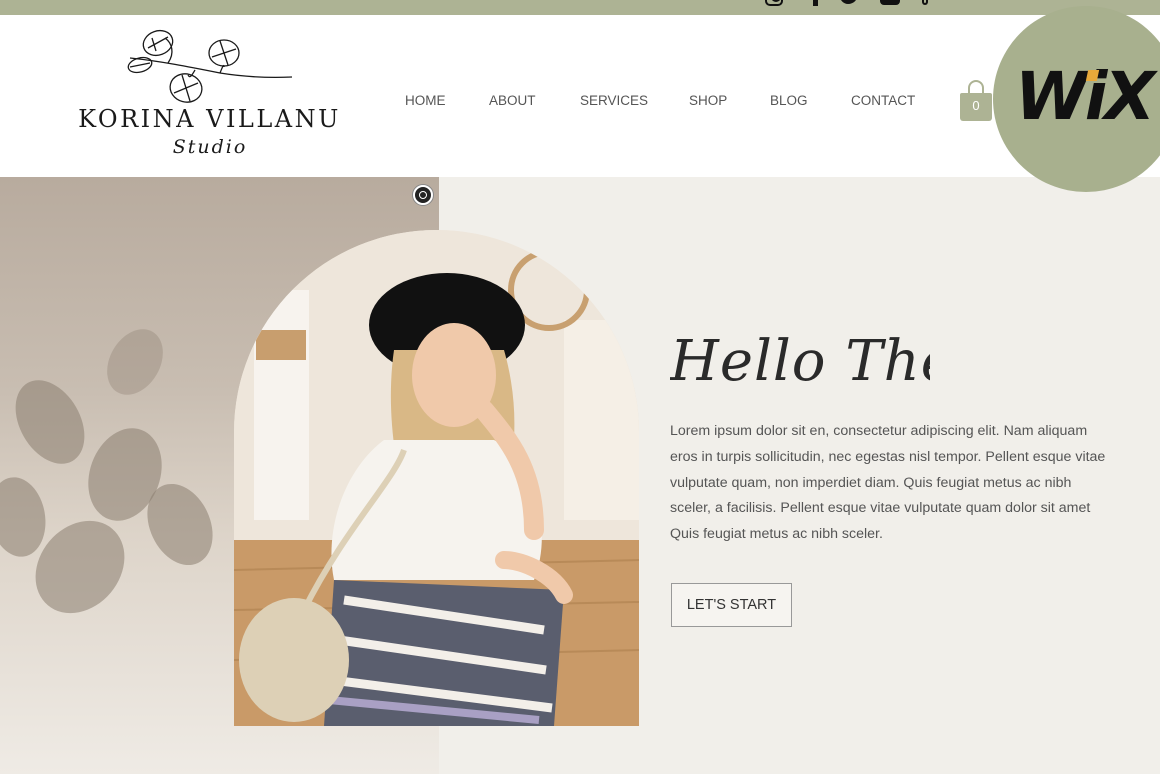 The height and width of the screenshot is (774, 1160). I want to click on nav-about: ABOUT, so click(512, 100).